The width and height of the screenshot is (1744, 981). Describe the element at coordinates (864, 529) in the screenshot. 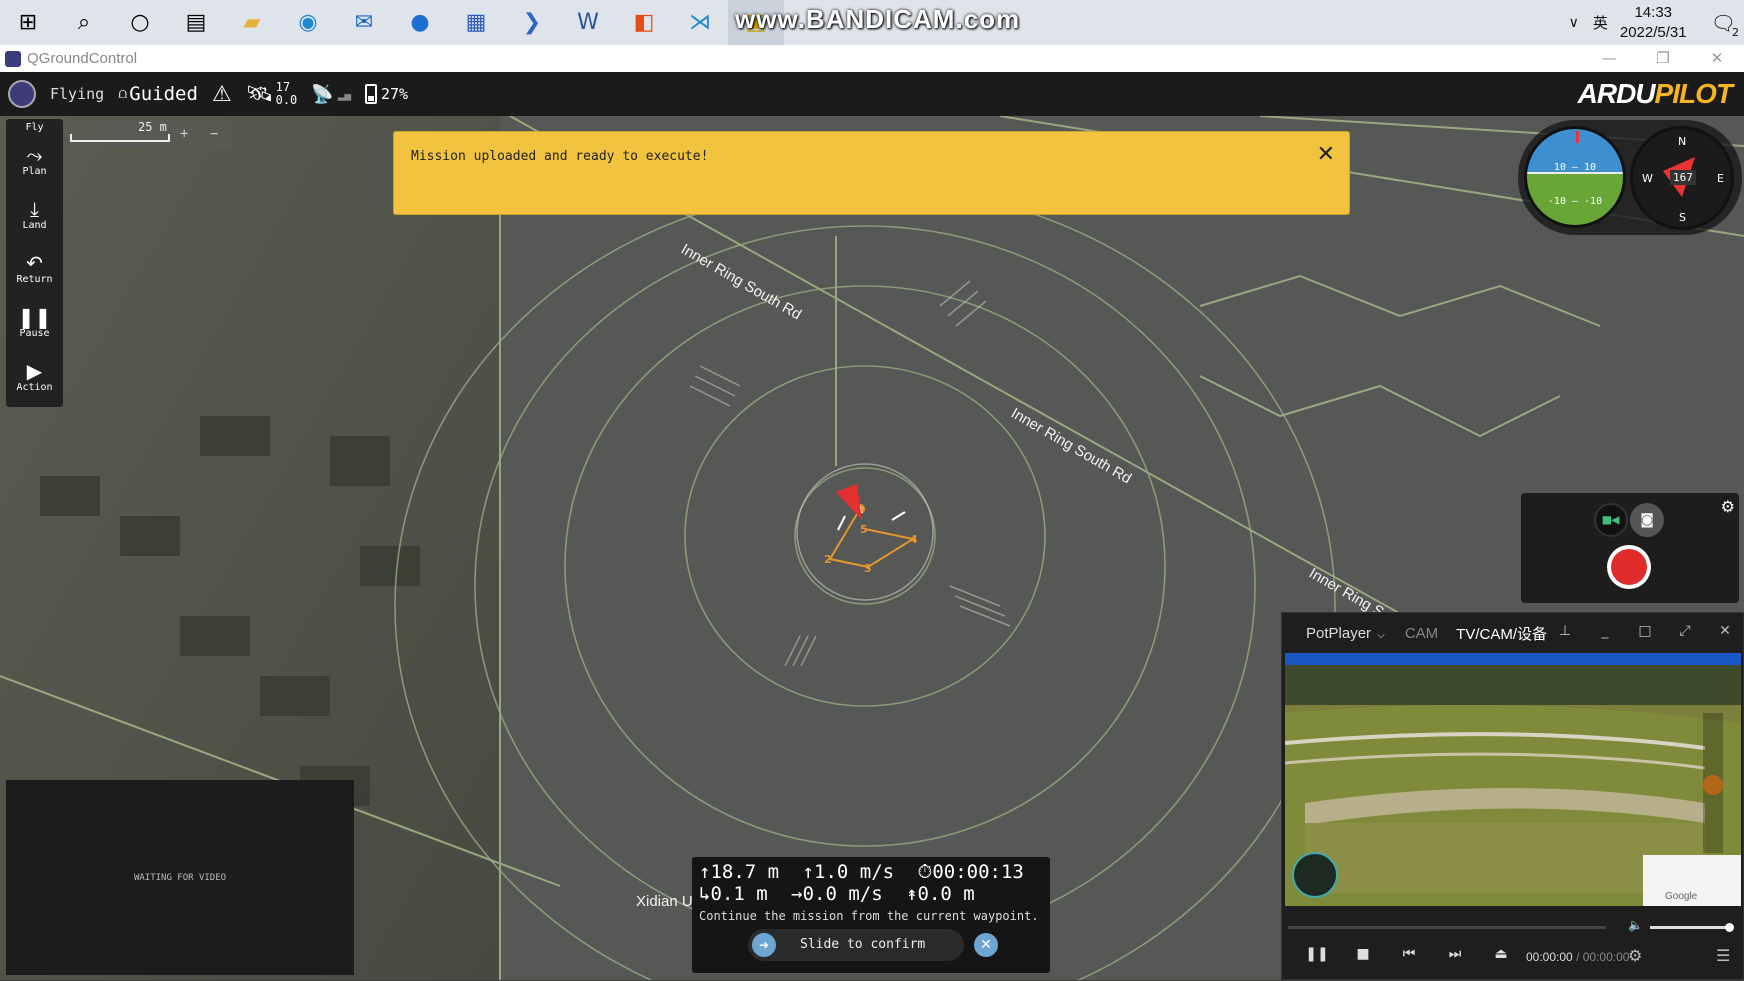

I see `waypoint-5-label: 5` at that location.